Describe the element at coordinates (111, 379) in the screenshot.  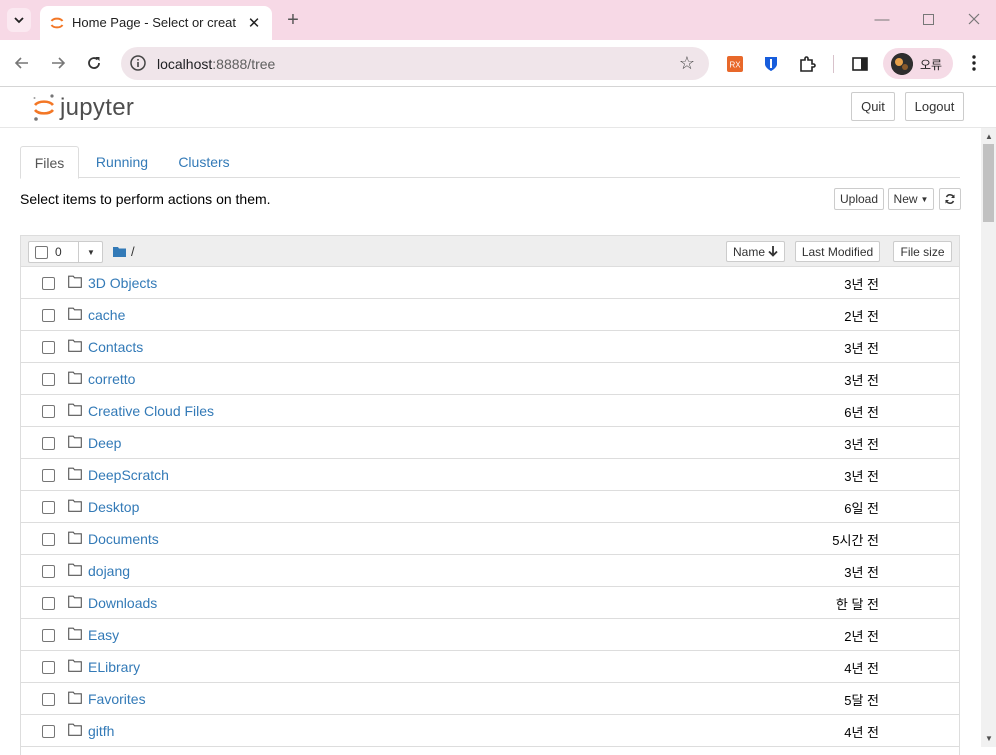
I see `folder-link: corretto` at that location.